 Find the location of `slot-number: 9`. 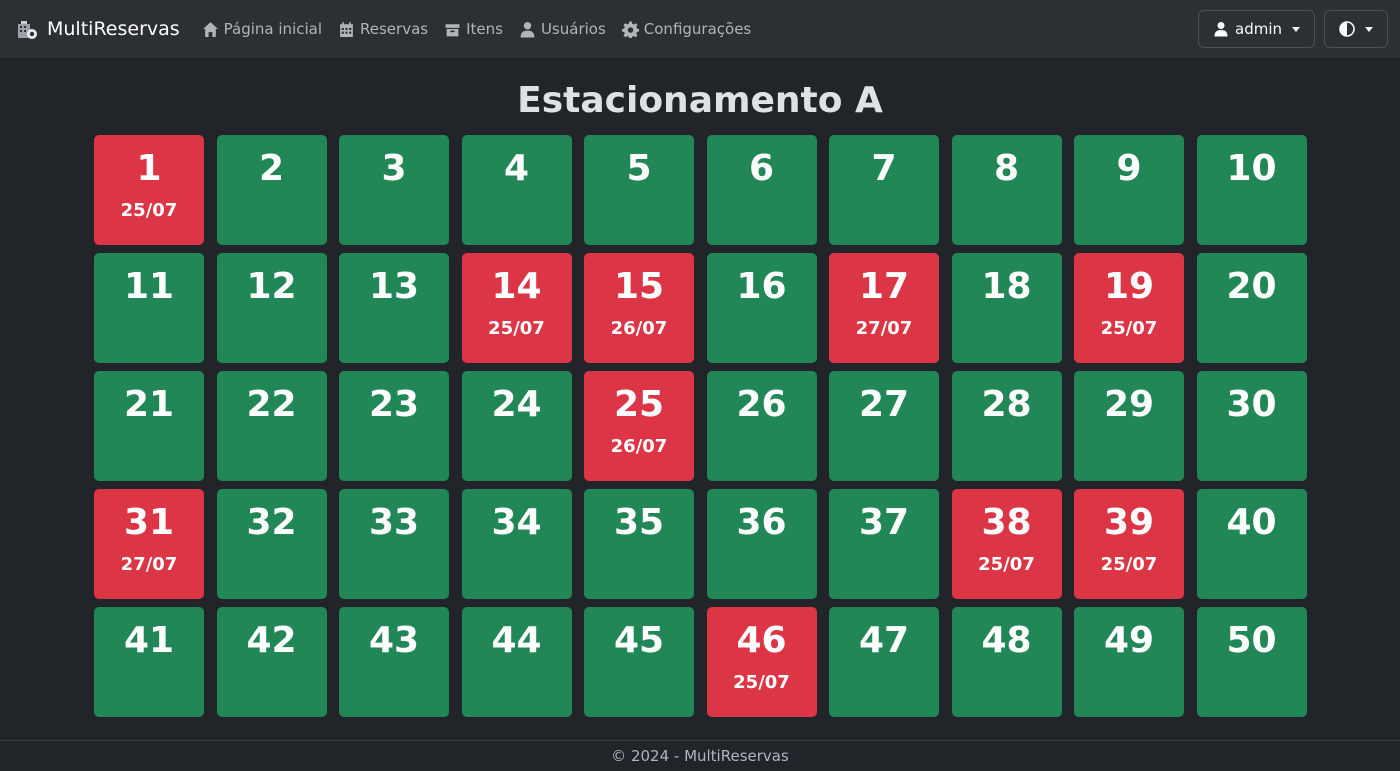

slot-number: 9 is located at coordinates (1129, 168).